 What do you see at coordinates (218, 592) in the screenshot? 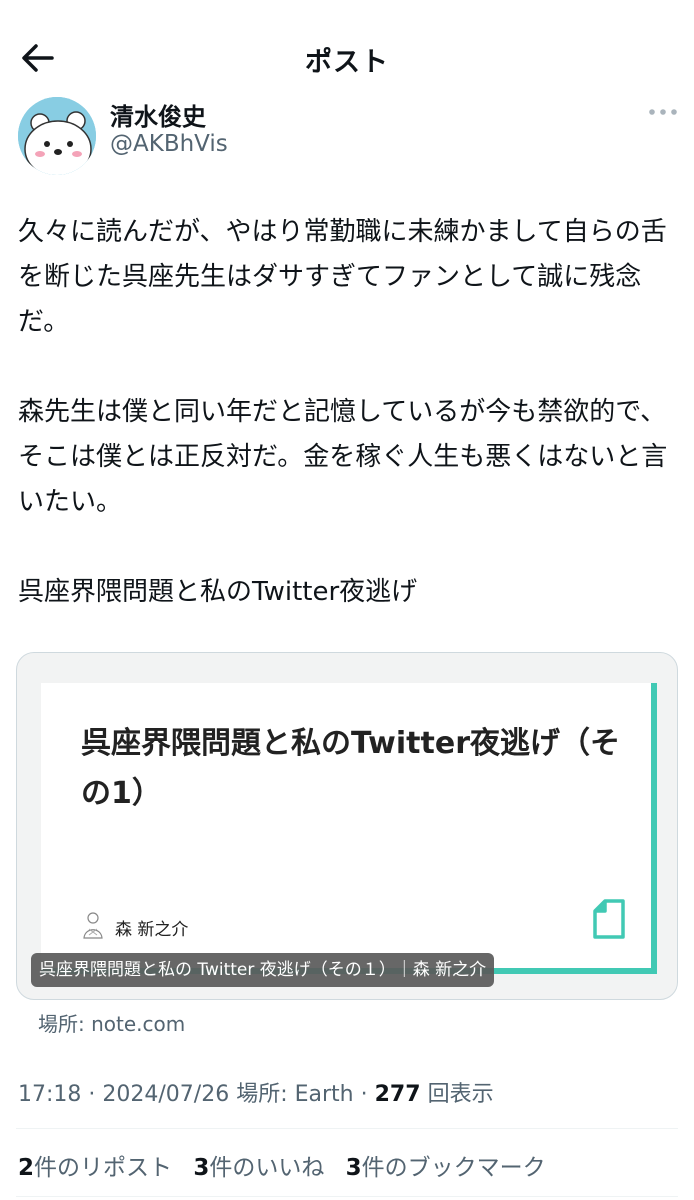
I see `post-paragraph: 呉座界隈問題と私のTwitter夜逃げ` at bounding box center [218, 592].